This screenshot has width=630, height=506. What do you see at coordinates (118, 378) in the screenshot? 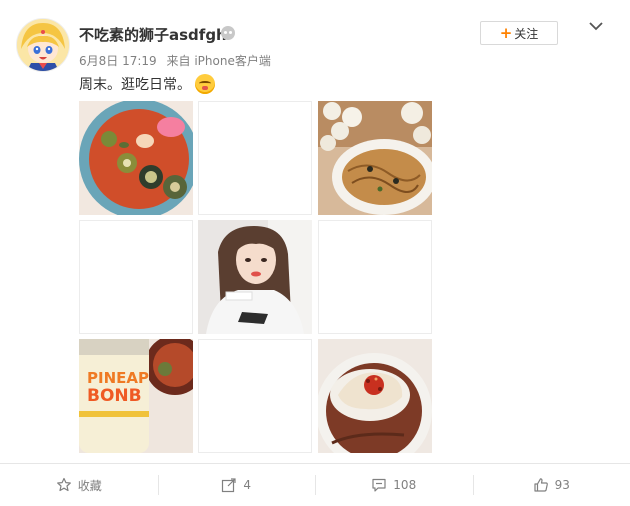
I see `svg-text: PINEAP` at bounding box center [118, 378].